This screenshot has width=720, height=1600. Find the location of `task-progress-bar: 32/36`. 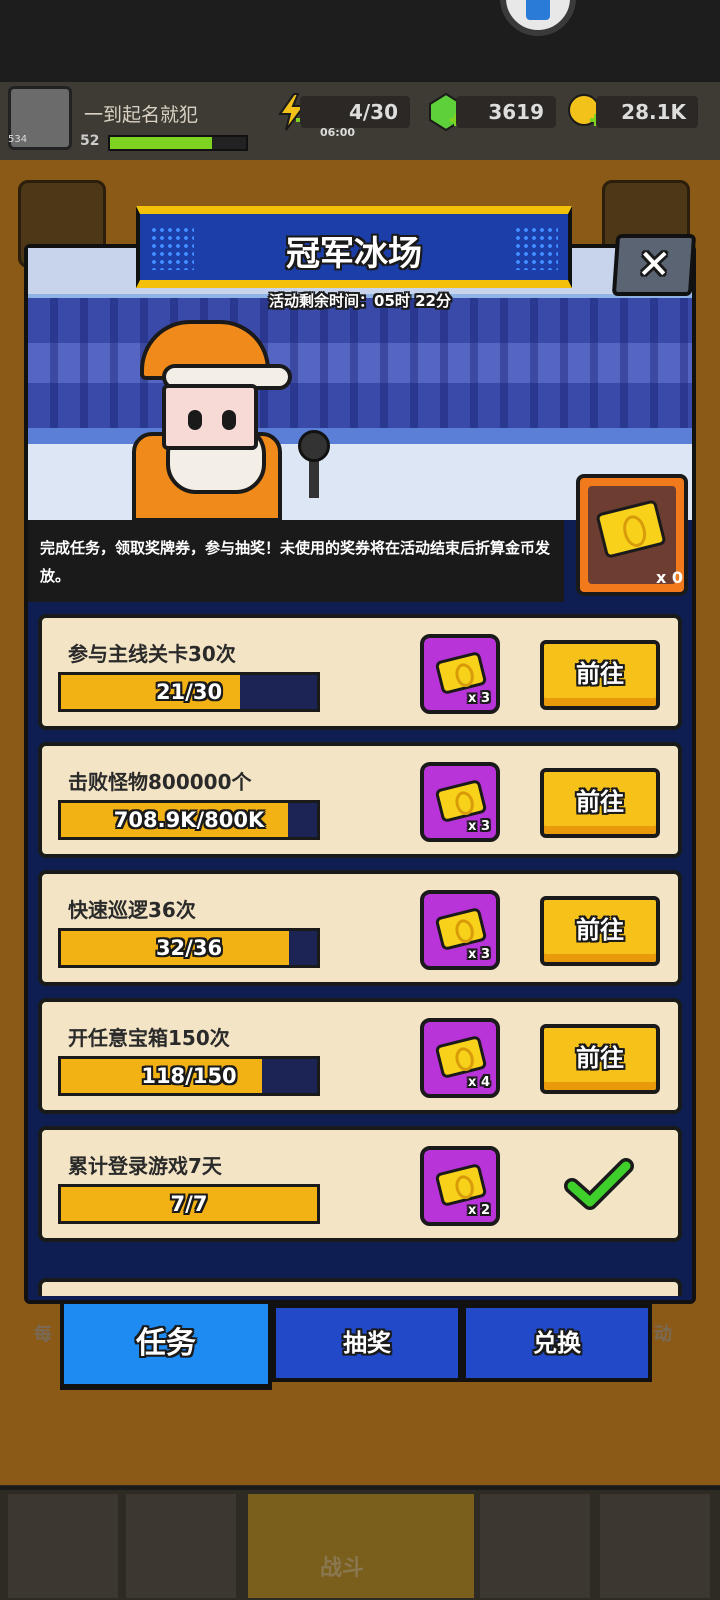

task-progress-bar: 32/36 is located at coordinates (189, 948).